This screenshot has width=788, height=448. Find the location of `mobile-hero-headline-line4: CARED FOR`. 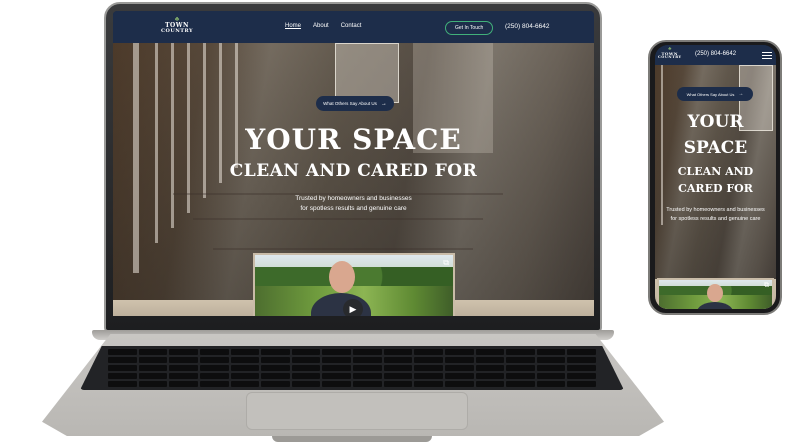

mobile-hero-headline-line4: CARED FOR is located at coordinates (715, 188).